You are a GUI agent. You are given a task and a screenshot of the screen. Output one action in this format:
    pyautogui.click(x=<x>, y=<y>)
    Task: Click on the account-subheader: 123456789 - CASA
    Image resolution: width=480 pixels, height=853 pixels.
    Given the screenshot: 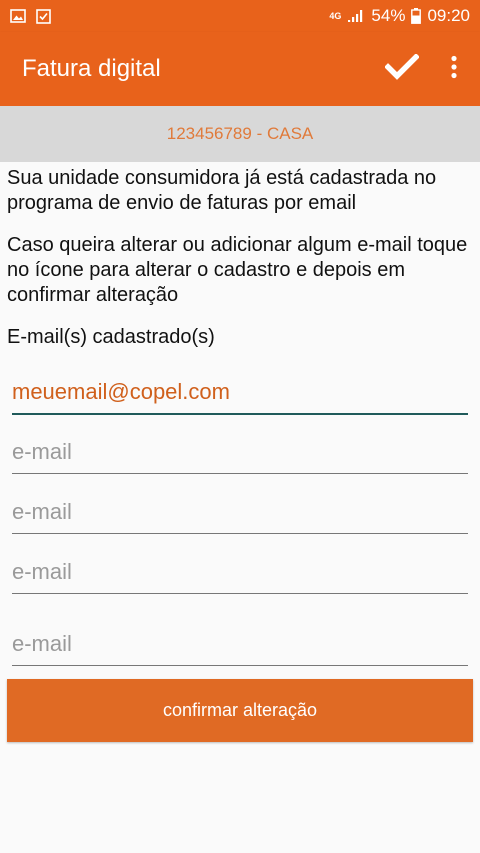 What is the action you would take?
    pyautogui.click(x=240, y=134)
    